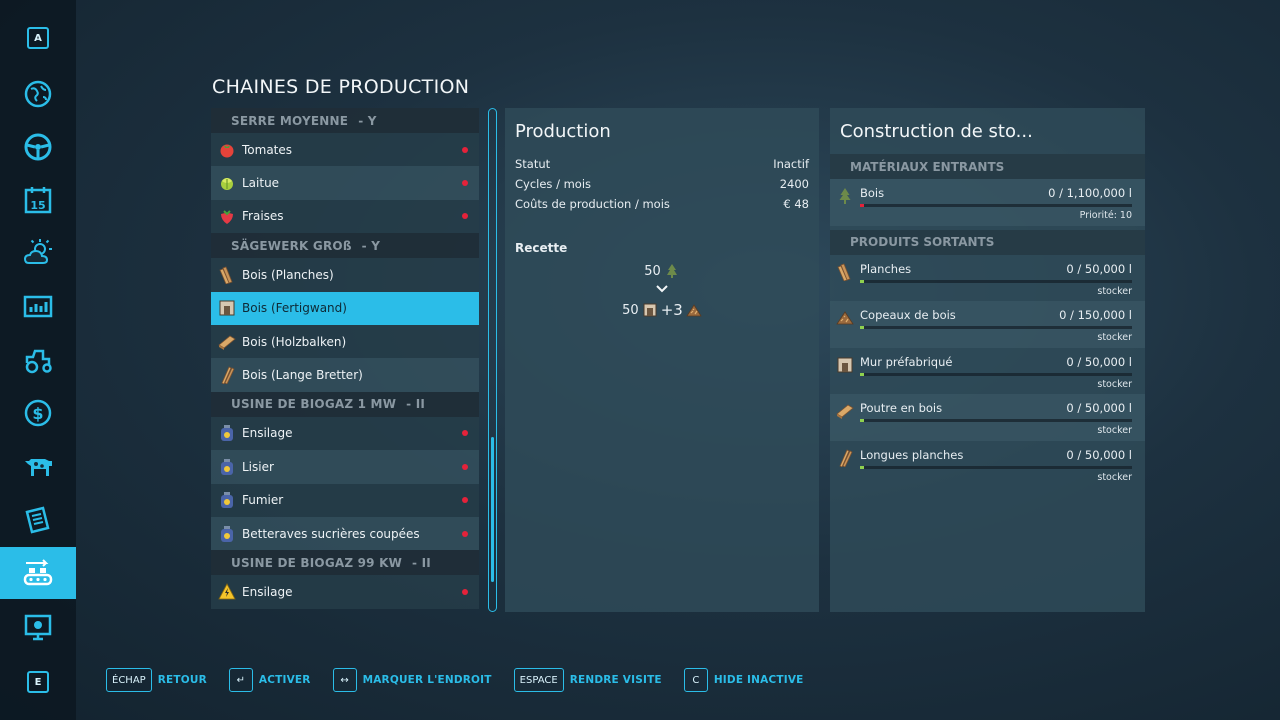 Image resolution: width=1280 pixels, height=720 pixels. I want to click on prev-tab-key: A, so click(38, 38).